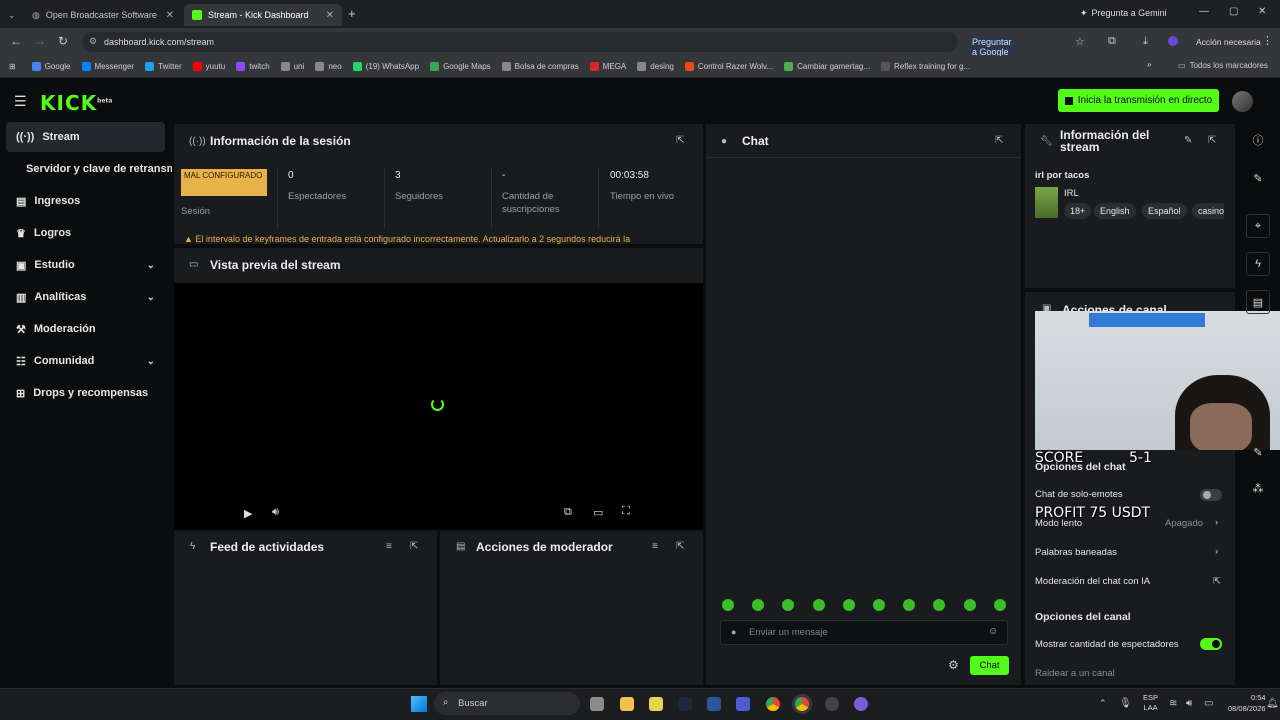 The width and height of the screenshot is (1280, 720). What do you see at coordinates (1211, 495) in the screenshot?
I see `emote-only-toggle` at bounding box center [1211, 495].